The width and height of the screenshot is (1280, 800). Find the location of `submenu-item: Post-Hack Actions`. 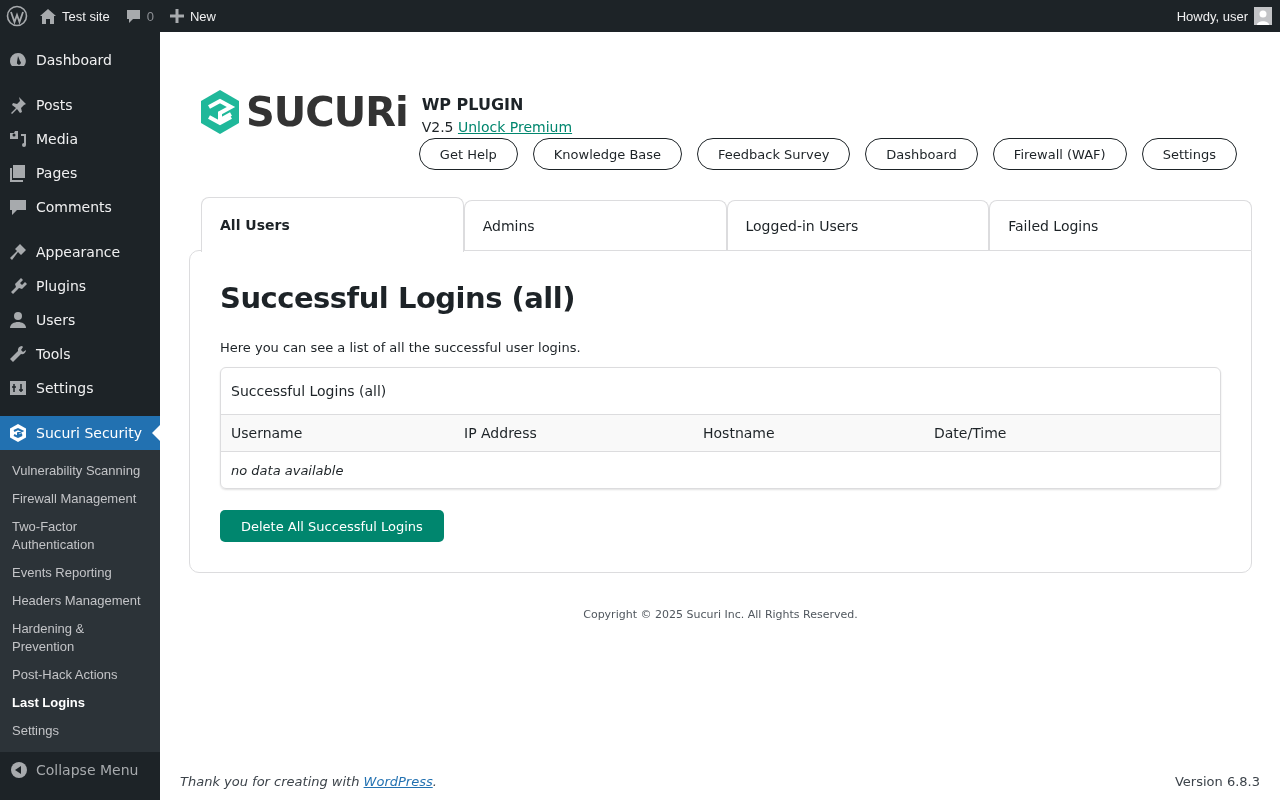

submenu-item: Post-Hack Actions is located at coordinates (80, 675).